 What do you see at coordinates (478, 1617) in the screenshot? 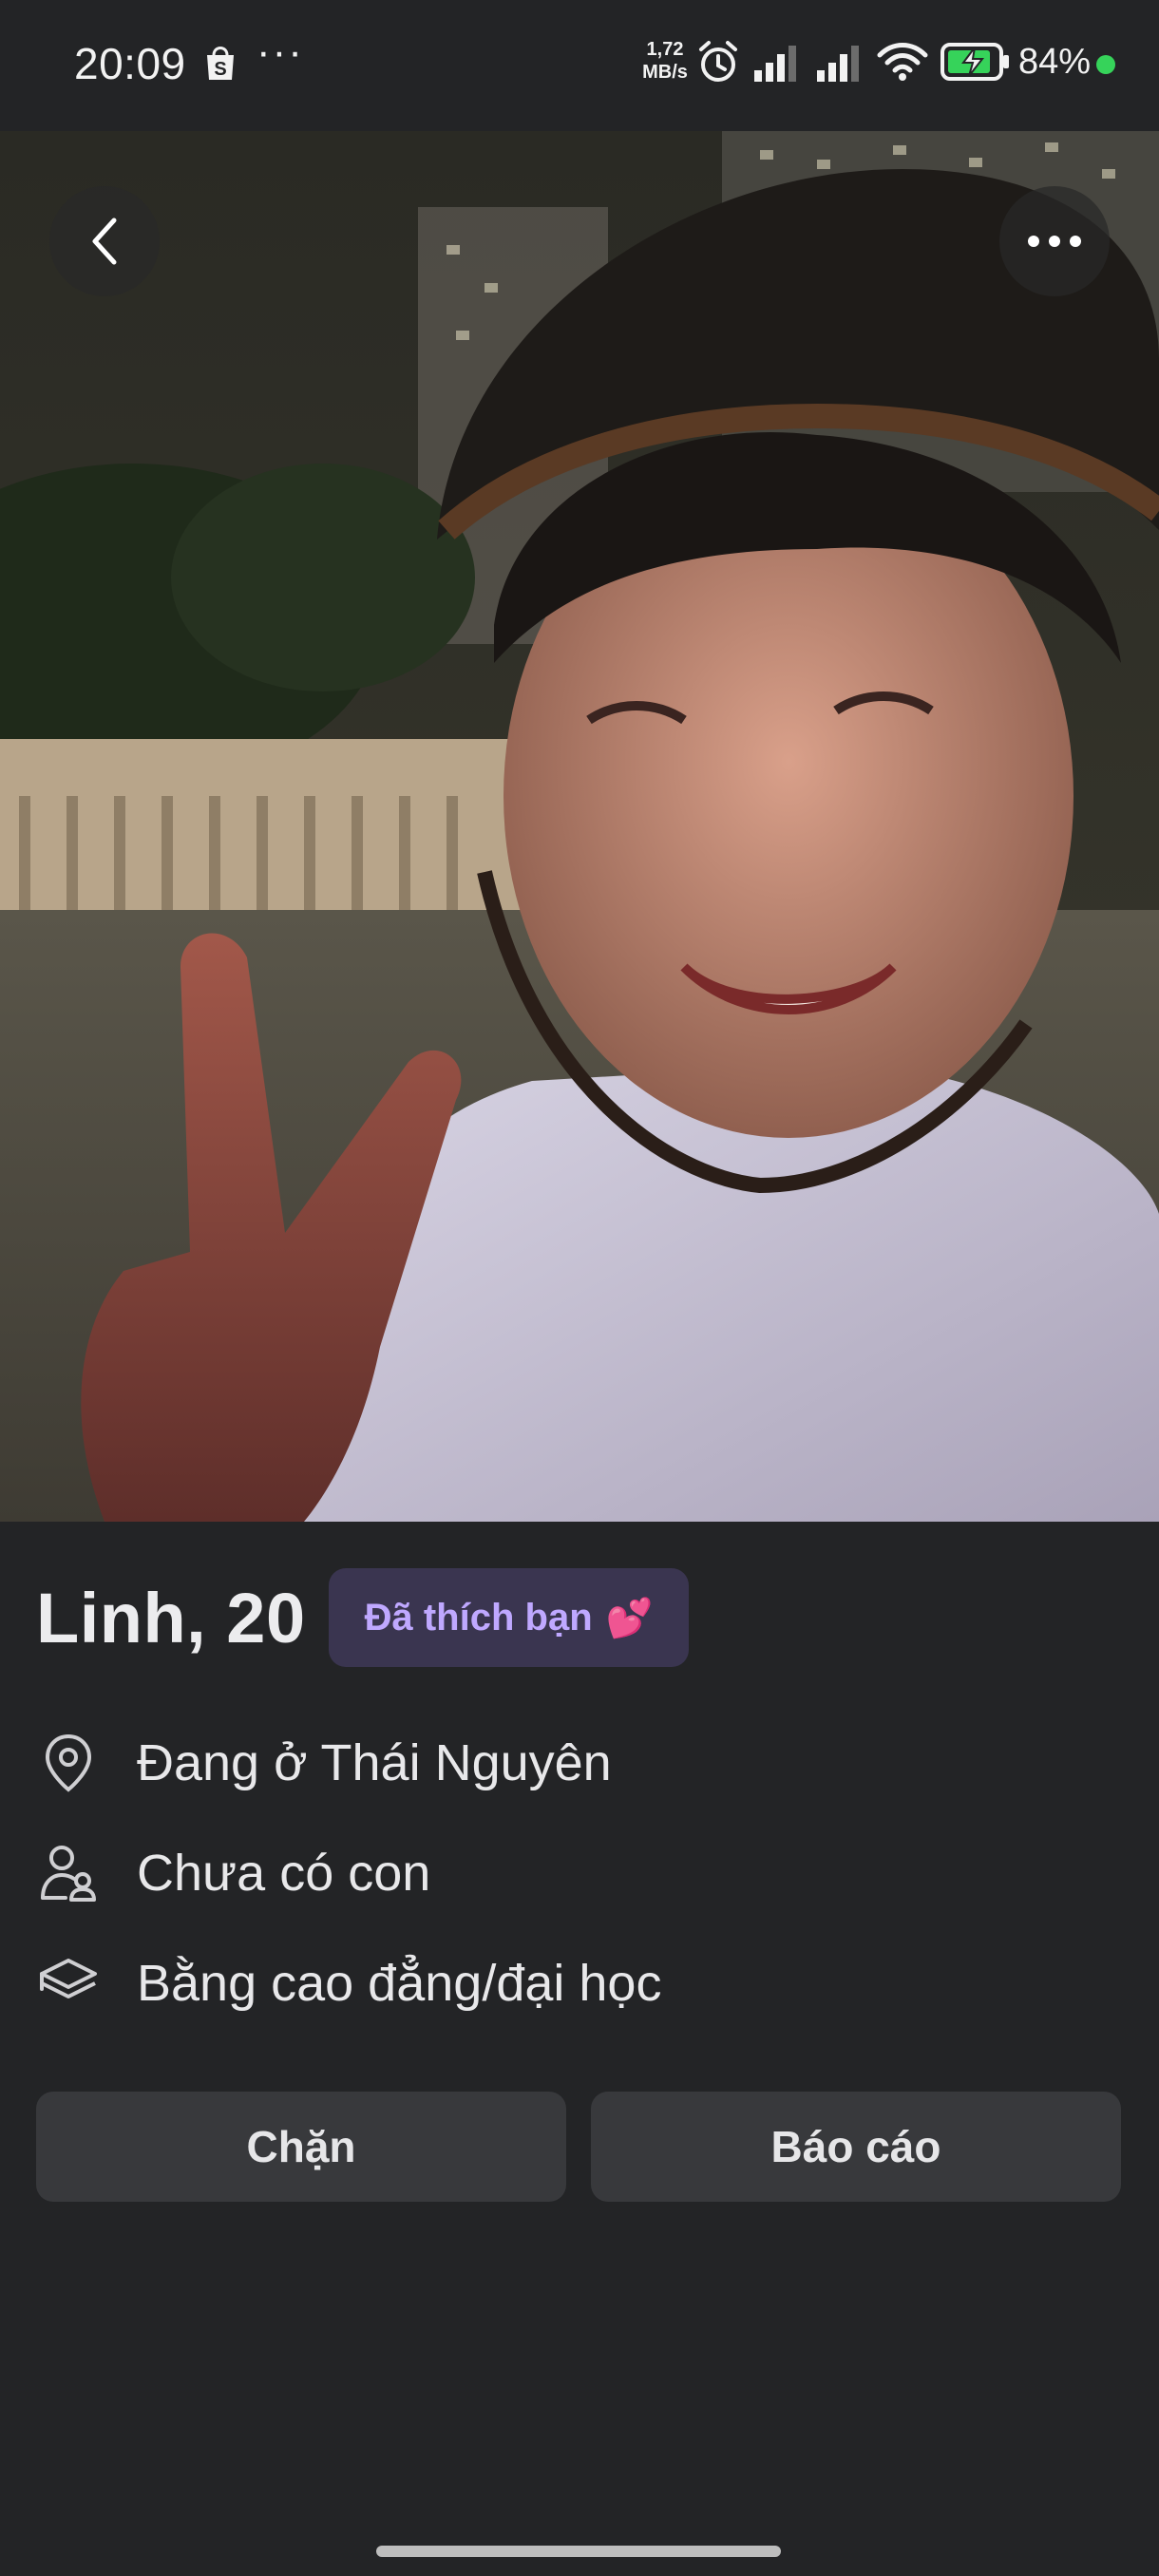
I see `liked-you-label: Đã thích bạn` at bounding box center [478, 1617].